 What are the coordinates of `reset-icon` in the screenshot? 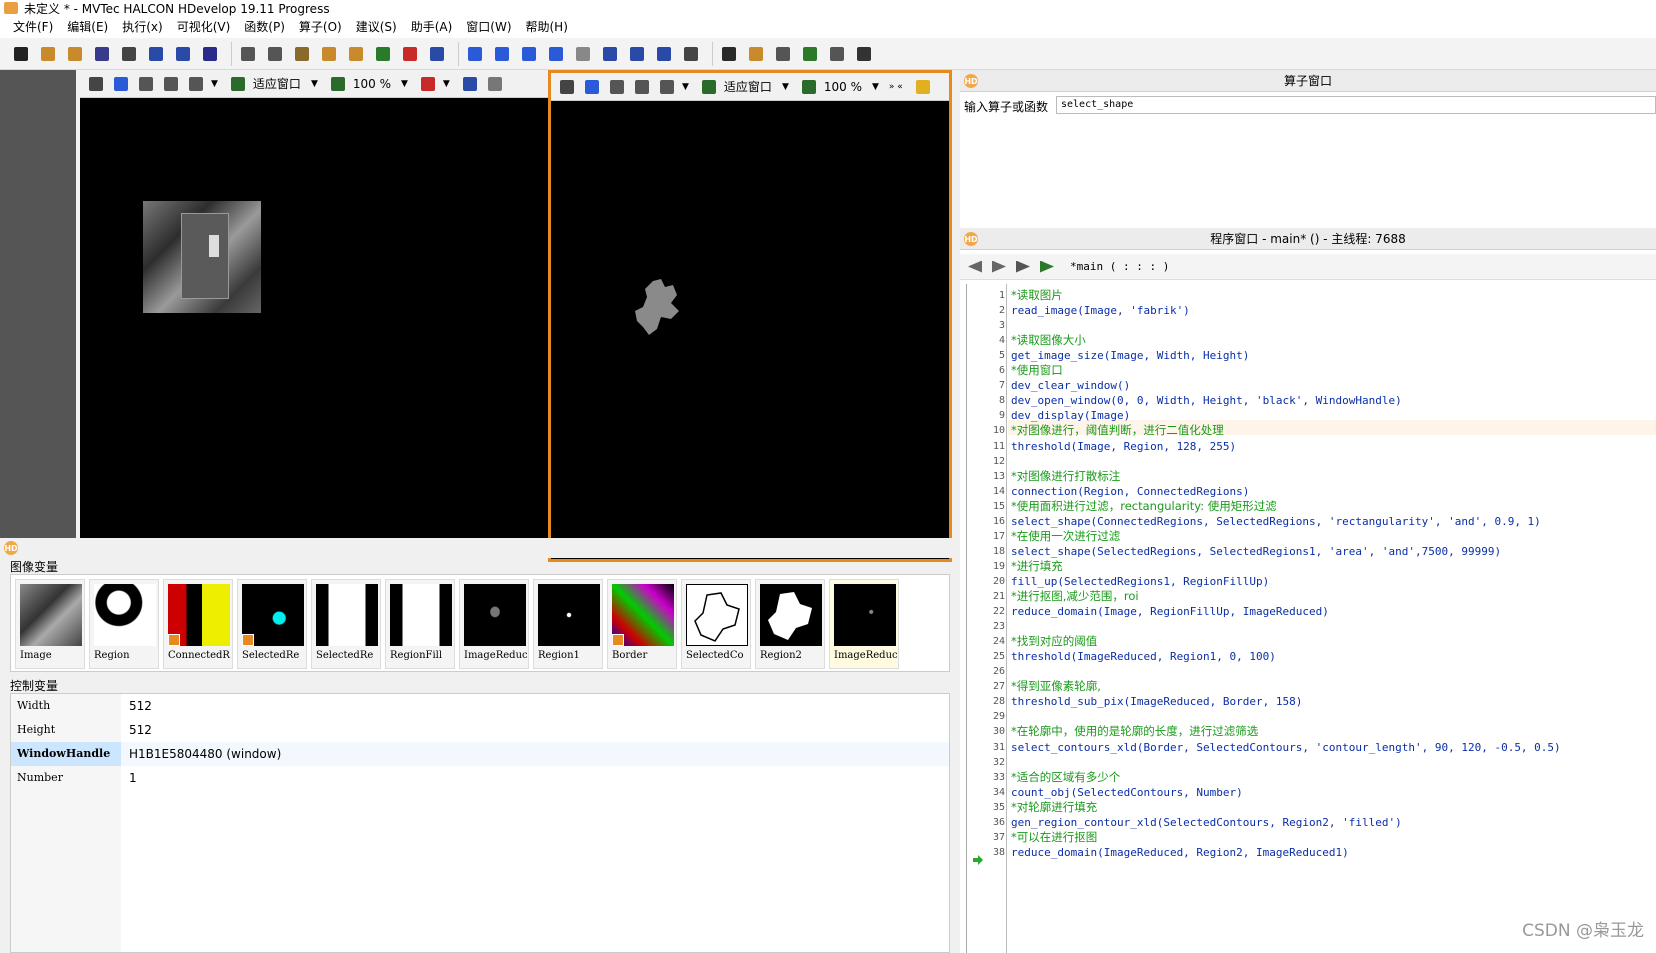 It's located at (610, 54).